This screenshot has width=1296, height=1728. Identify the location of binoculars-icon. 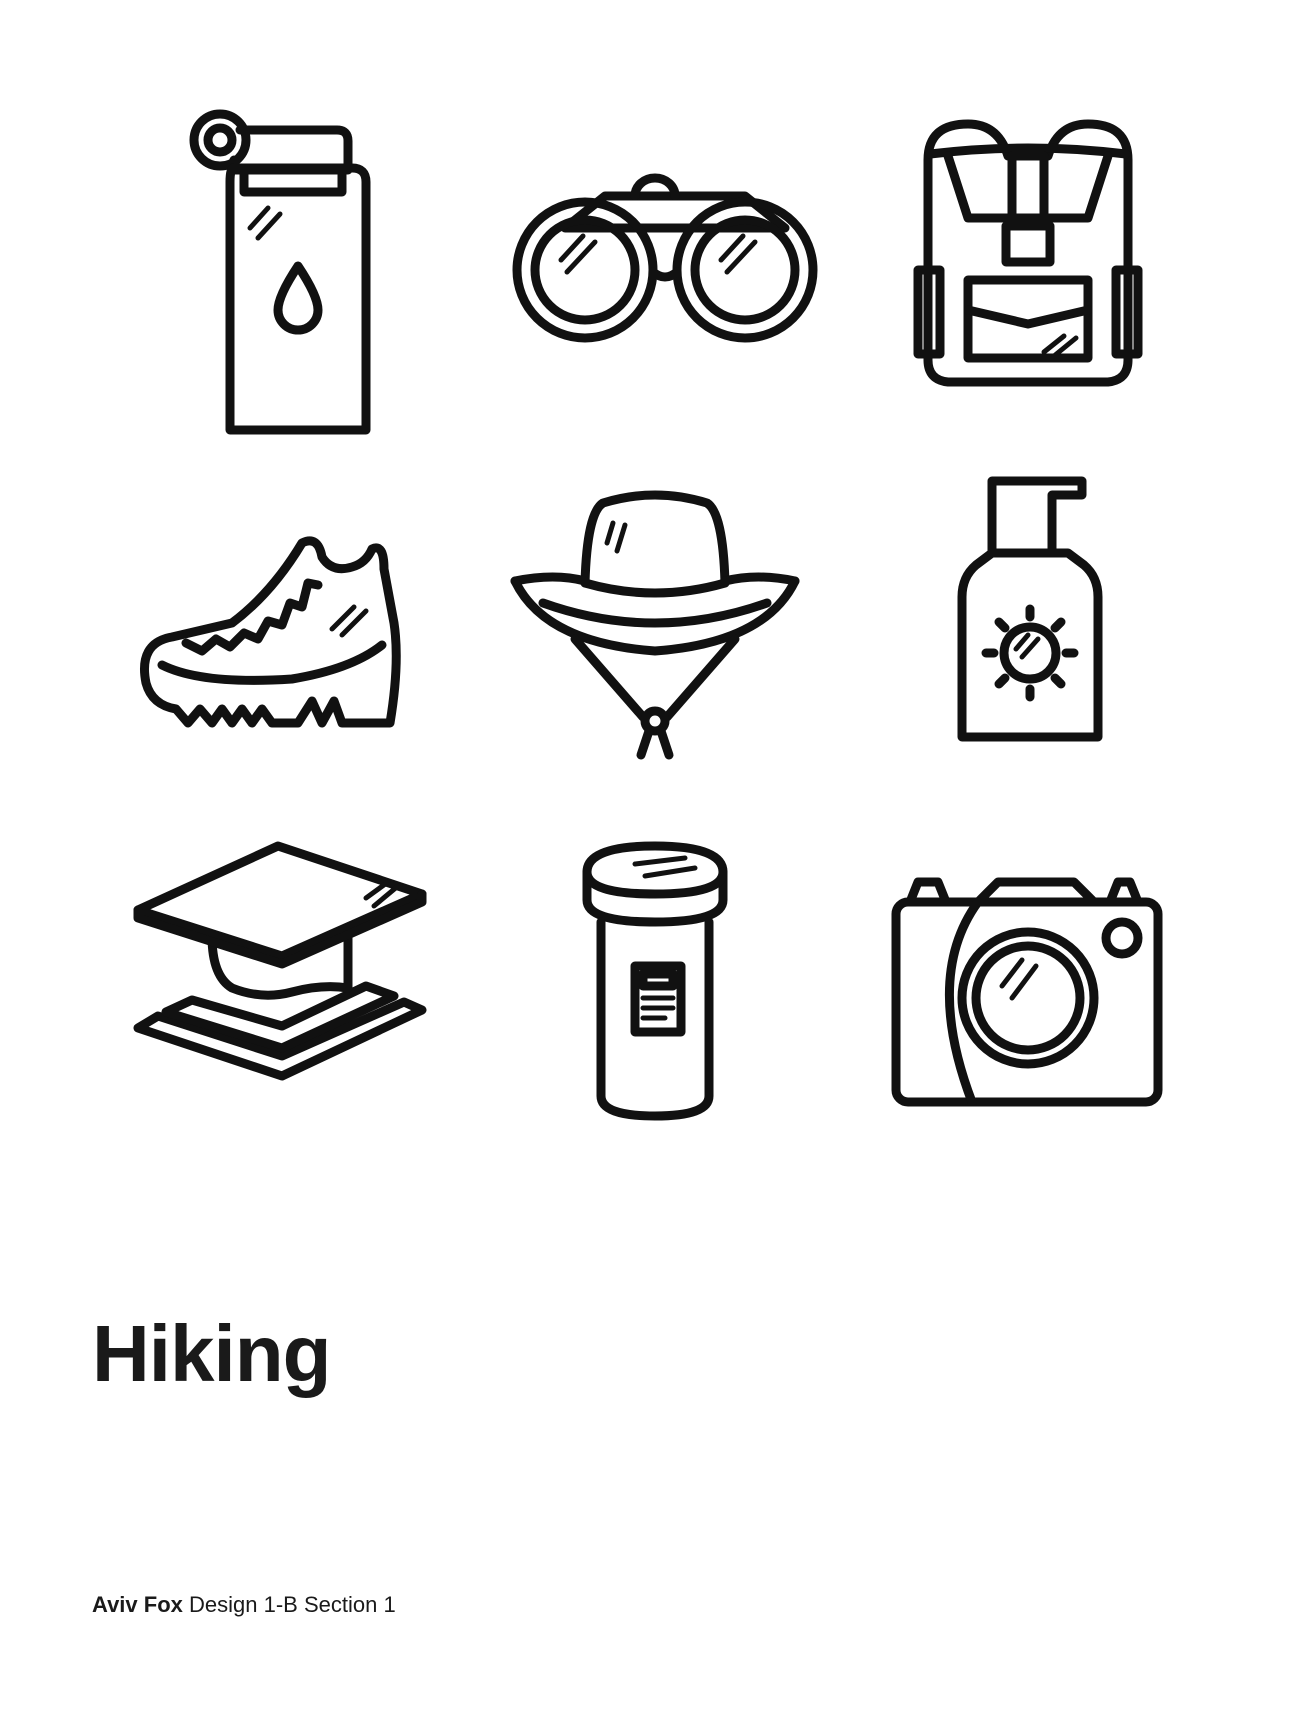
(665, 258).